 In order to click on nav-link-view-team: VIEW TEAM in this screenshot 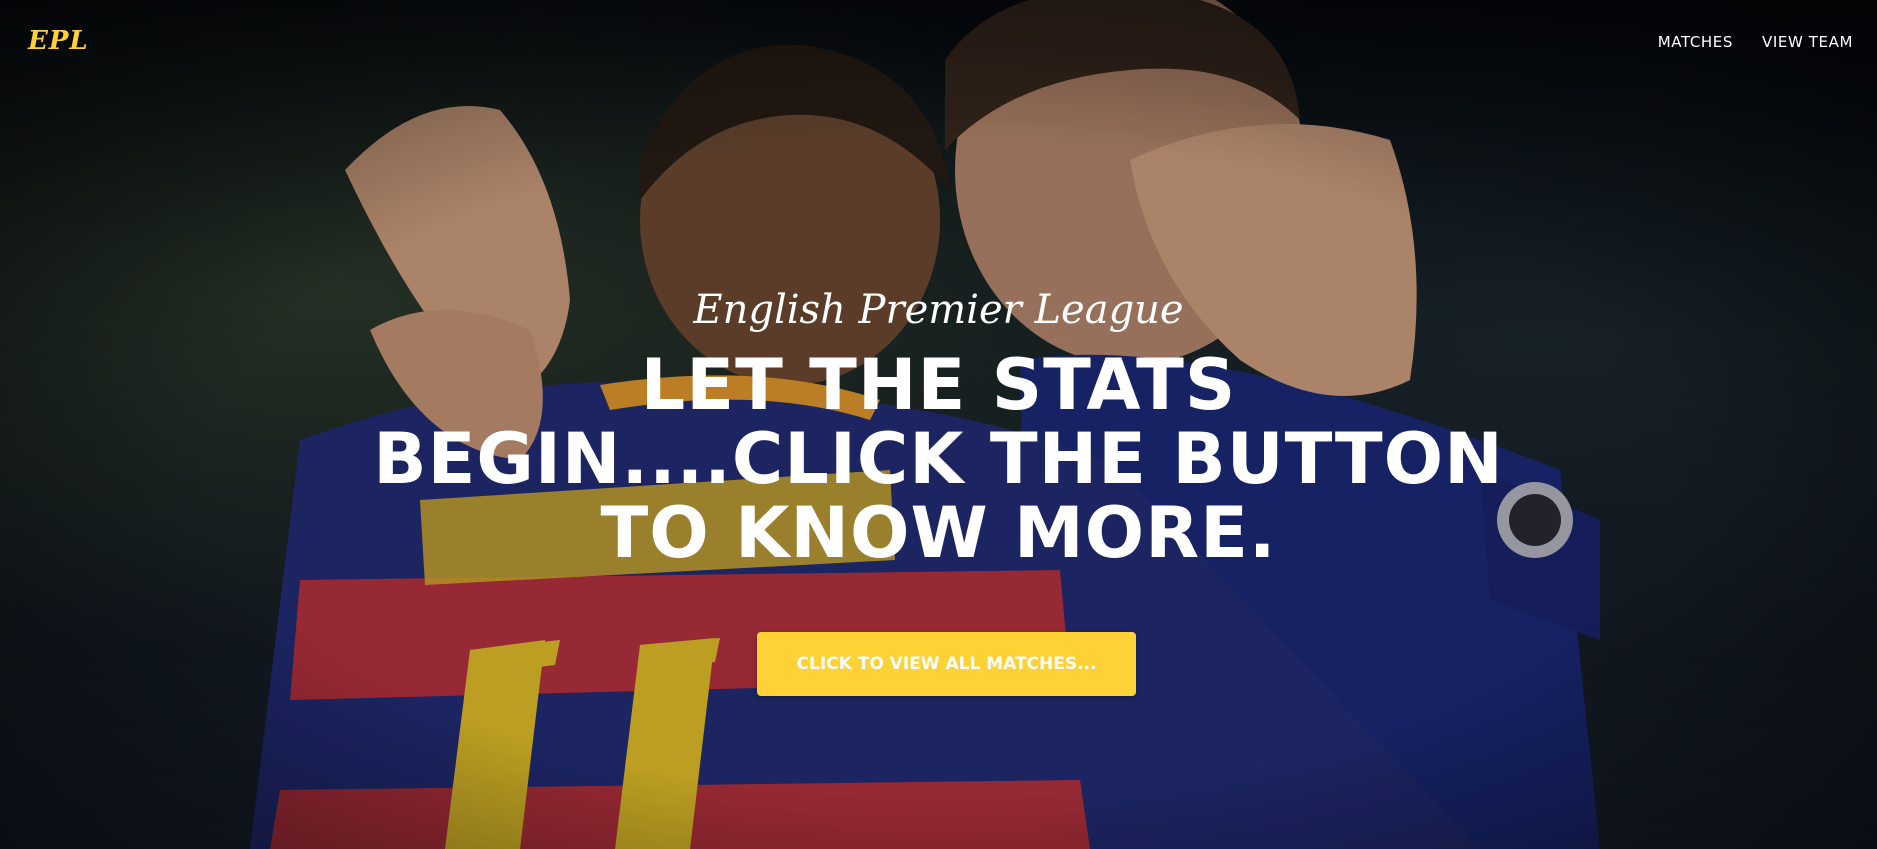, I will do `click(1807, 42)`.